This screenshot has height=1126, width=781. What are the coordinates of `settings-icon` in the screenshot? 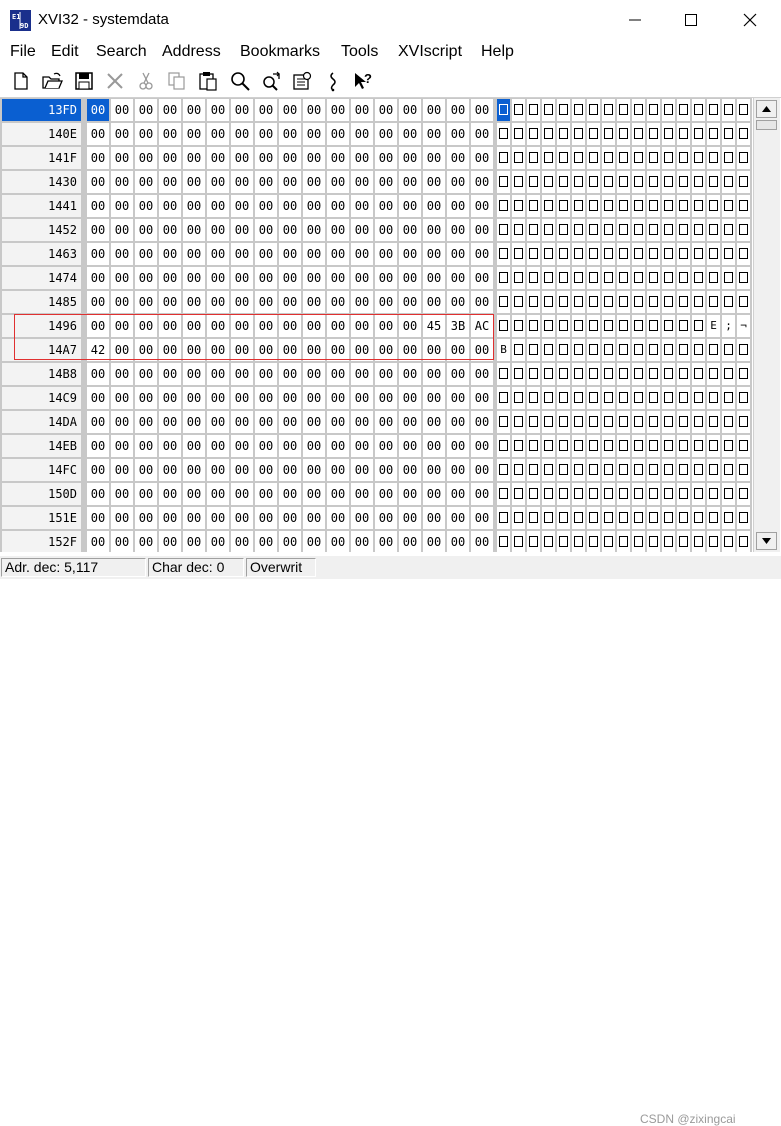 It's located at (302, 81).